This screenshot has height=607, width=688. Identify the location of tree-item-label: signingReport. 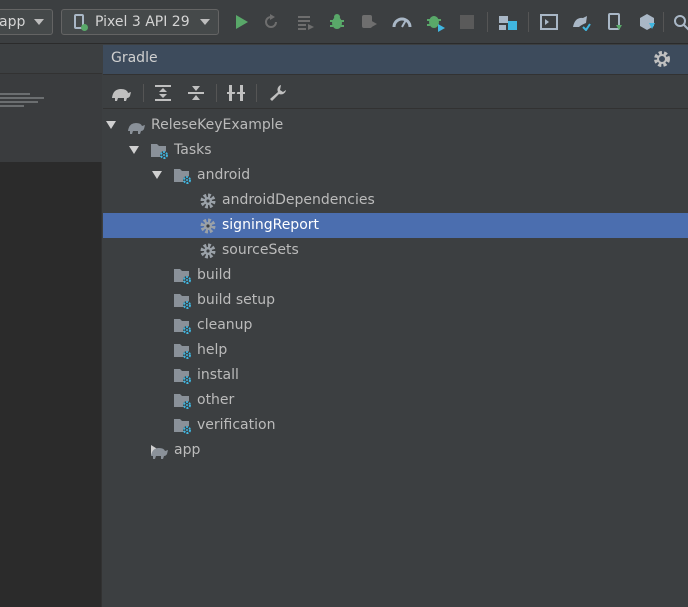
(271, 225).